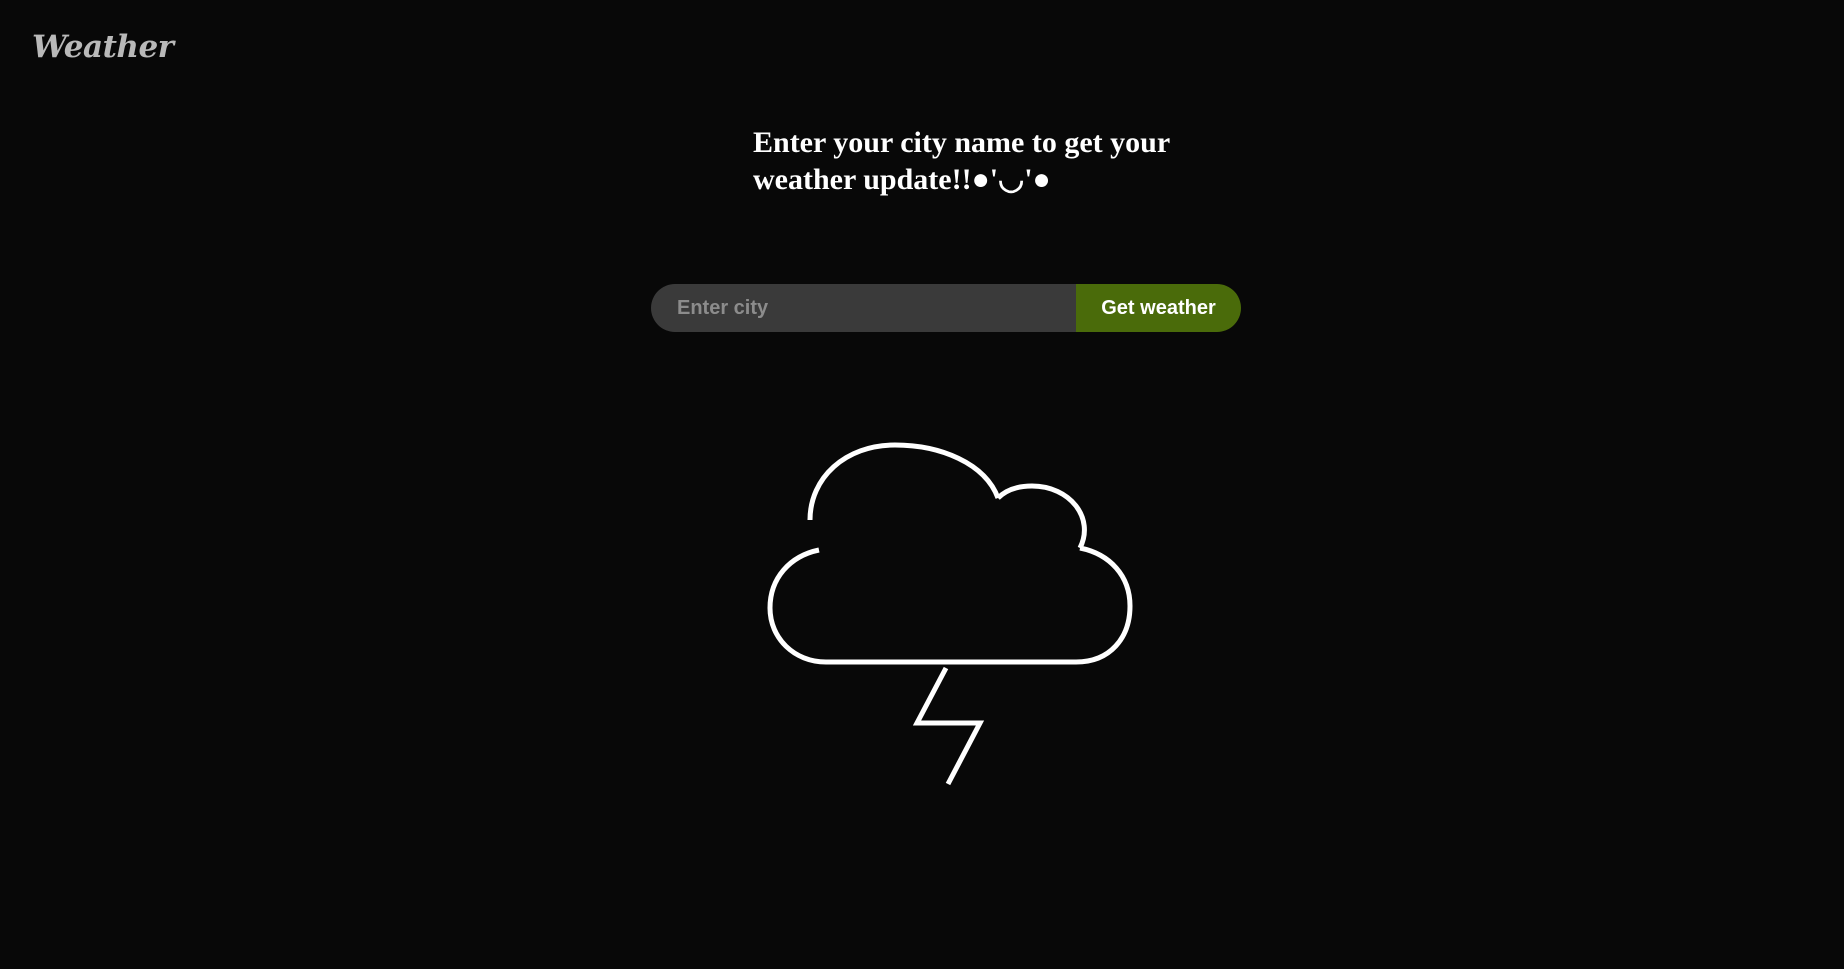  What do you see at coordinates (904, 481) in the screenshot?
I see `cloud-outline-top` at bounding box center [904, 481].